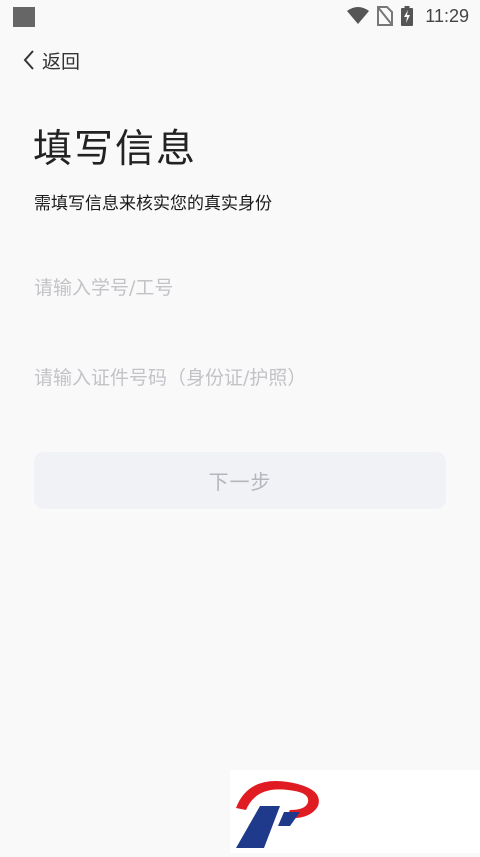  Describe the element at coordinates (240, 480) in the screenshot. I see `next-button: 下一步` at that location.